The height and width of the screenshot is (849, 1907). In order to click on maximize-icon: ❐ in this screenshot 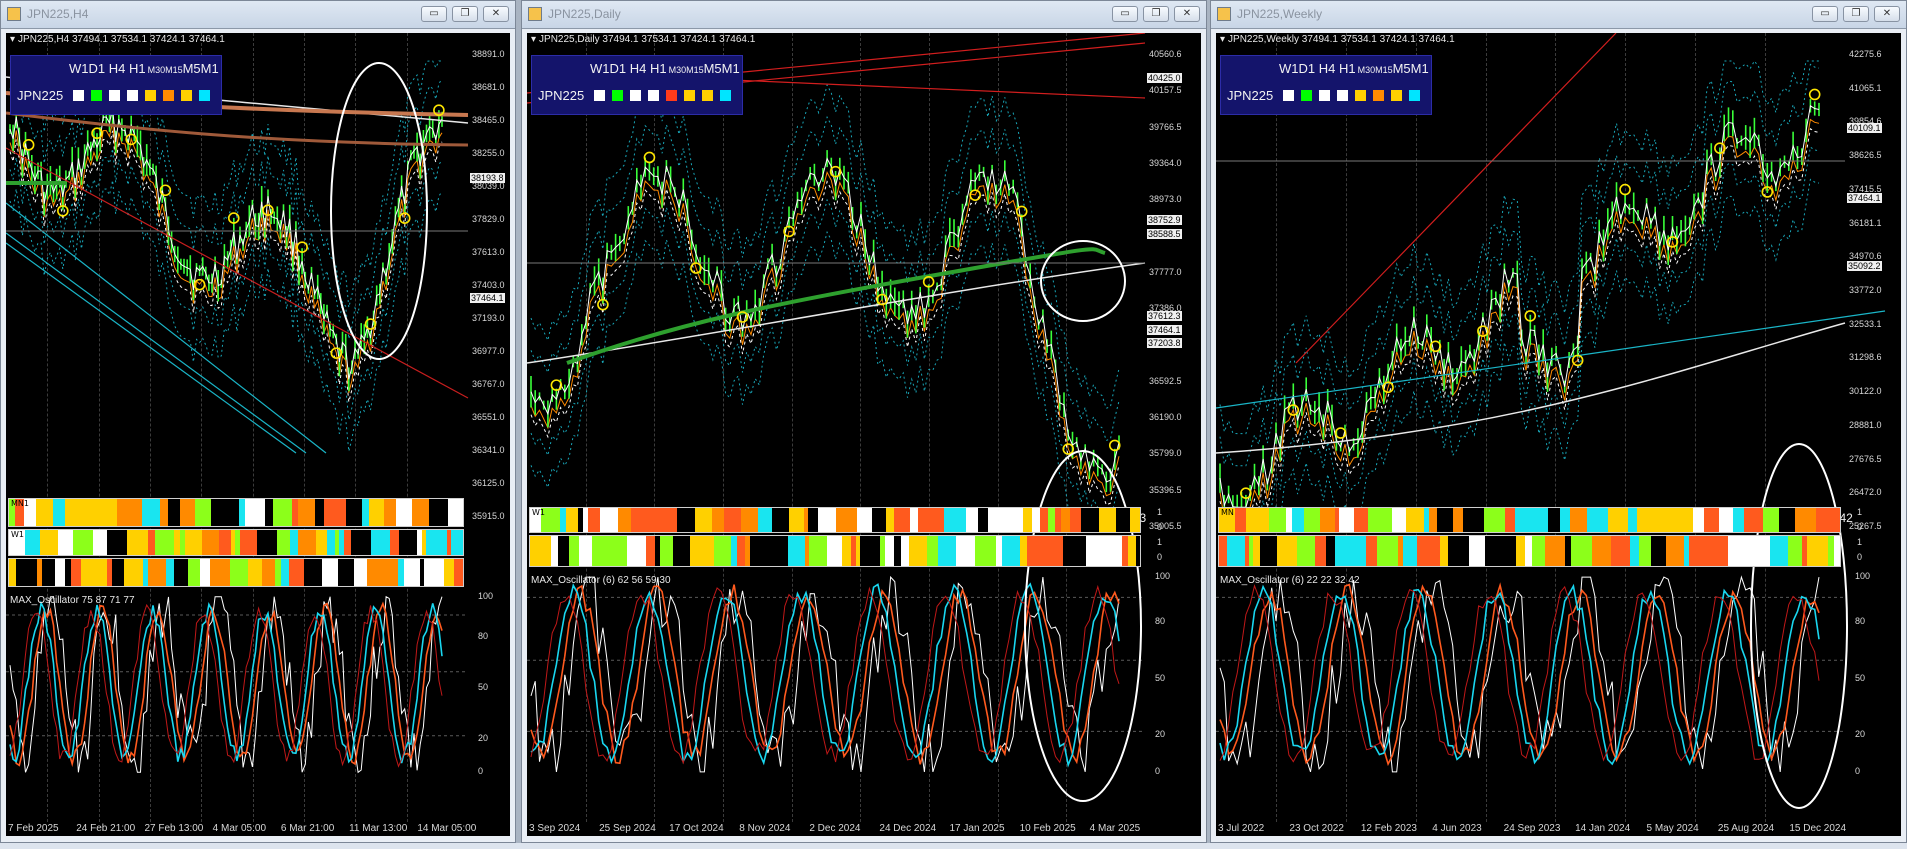, I will do `click(1156, 13)`.